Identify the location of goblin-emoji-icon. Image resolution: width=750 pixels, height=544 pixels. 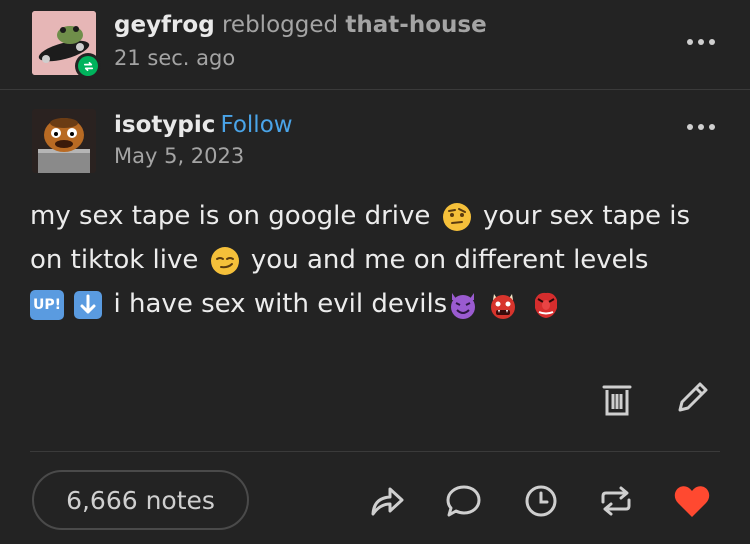
(546, 305).